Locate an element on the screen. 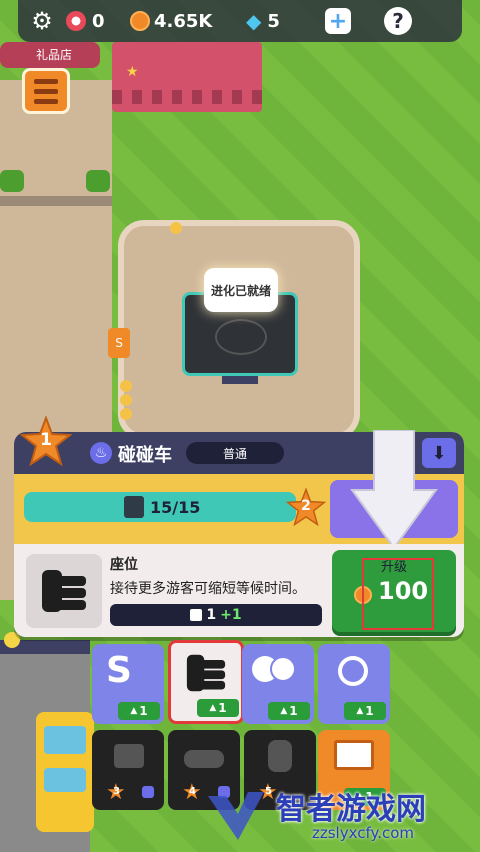  gem-count: 5 is located at coordinates (273, 21).